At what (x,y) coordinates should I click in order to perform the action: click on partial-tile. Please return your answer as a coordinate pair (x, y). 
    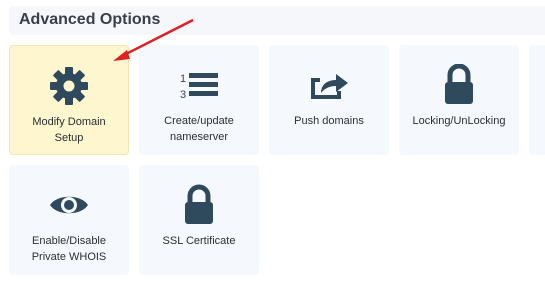
    Looking at the image, I should click on (537, 100).